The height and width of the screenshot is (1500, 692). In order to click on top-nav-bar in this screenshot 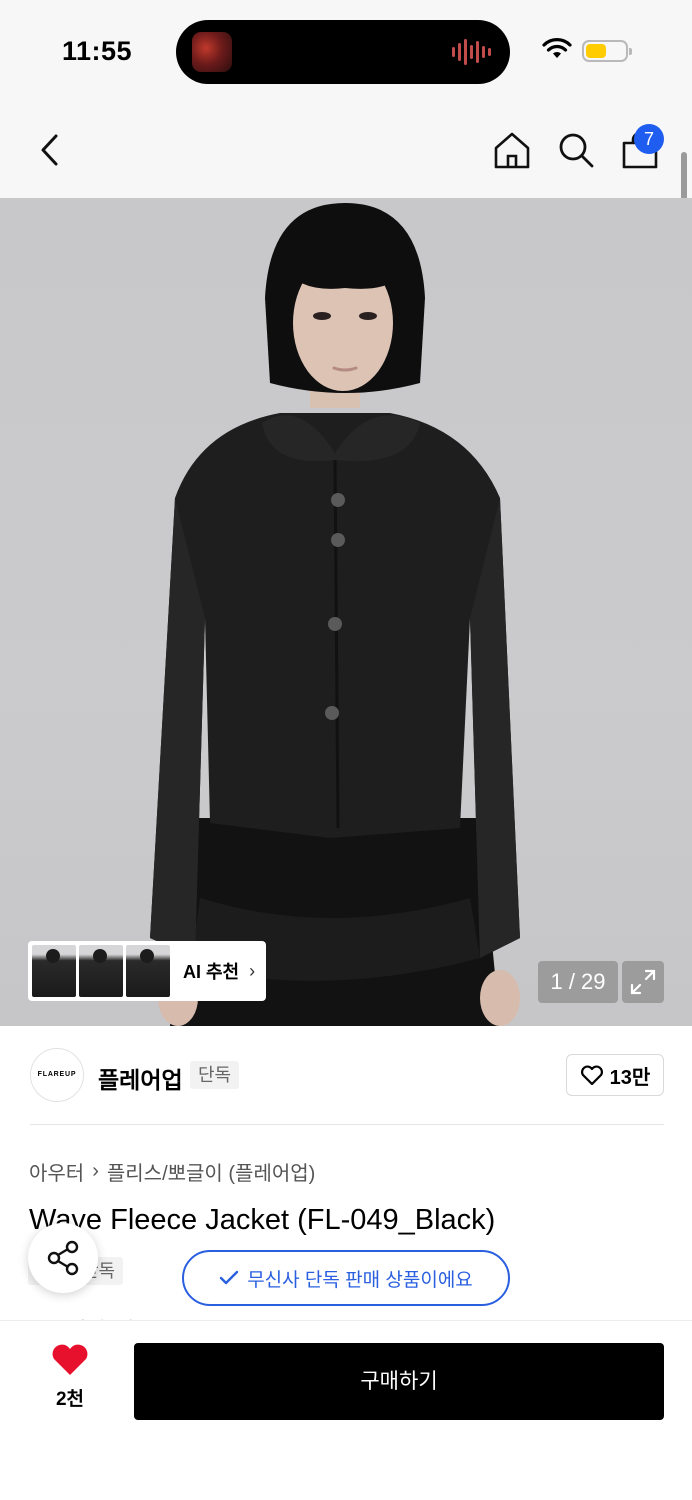, I will do `click(346, 151)`.